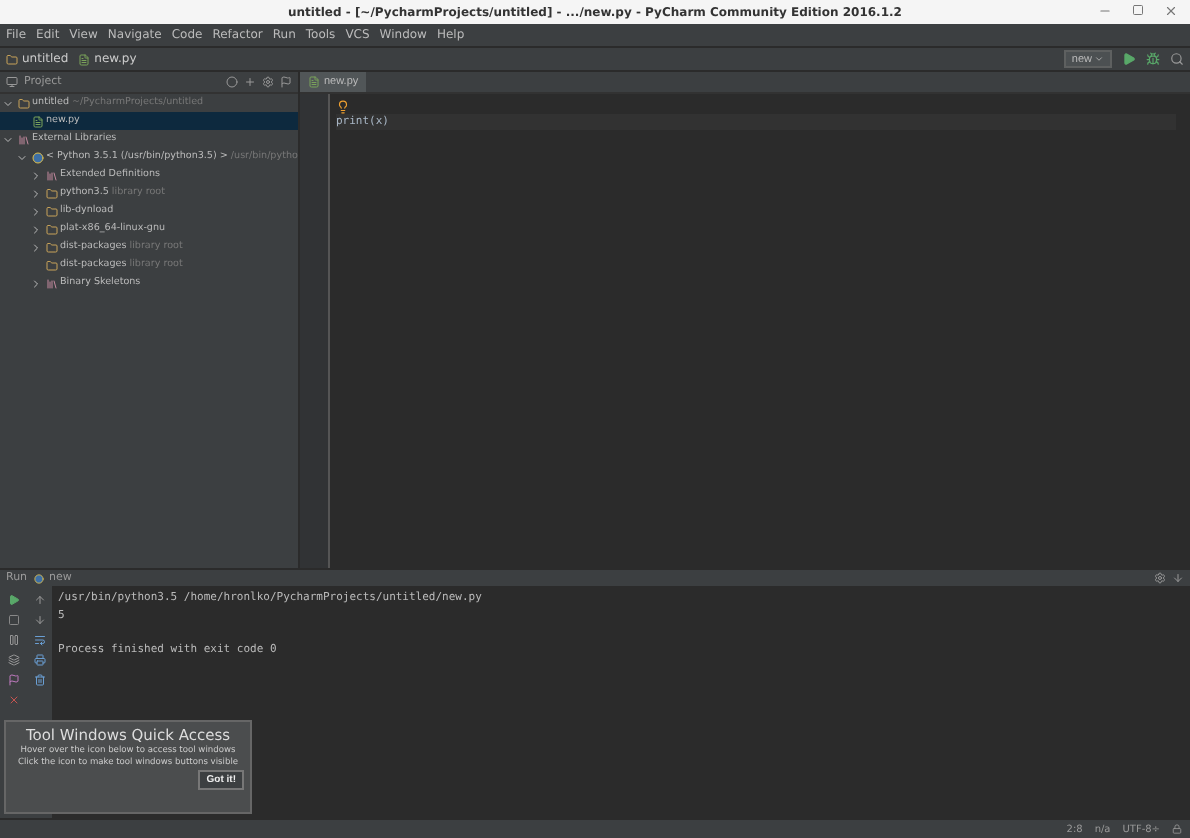 The width and height of the screenshot is (1190, 838). What do you see at coordinates (1138, 11) in the screenshot?
I see `maximize-icon` at bounding box center [1138, 11].